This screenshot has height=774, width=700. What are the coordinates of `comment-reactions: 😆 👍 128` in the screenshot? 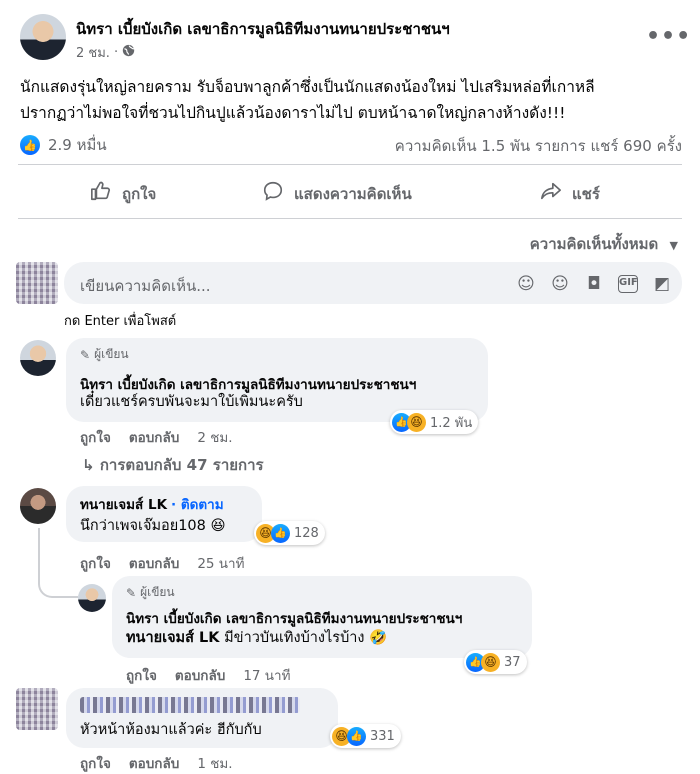 It's located at (289, 533).